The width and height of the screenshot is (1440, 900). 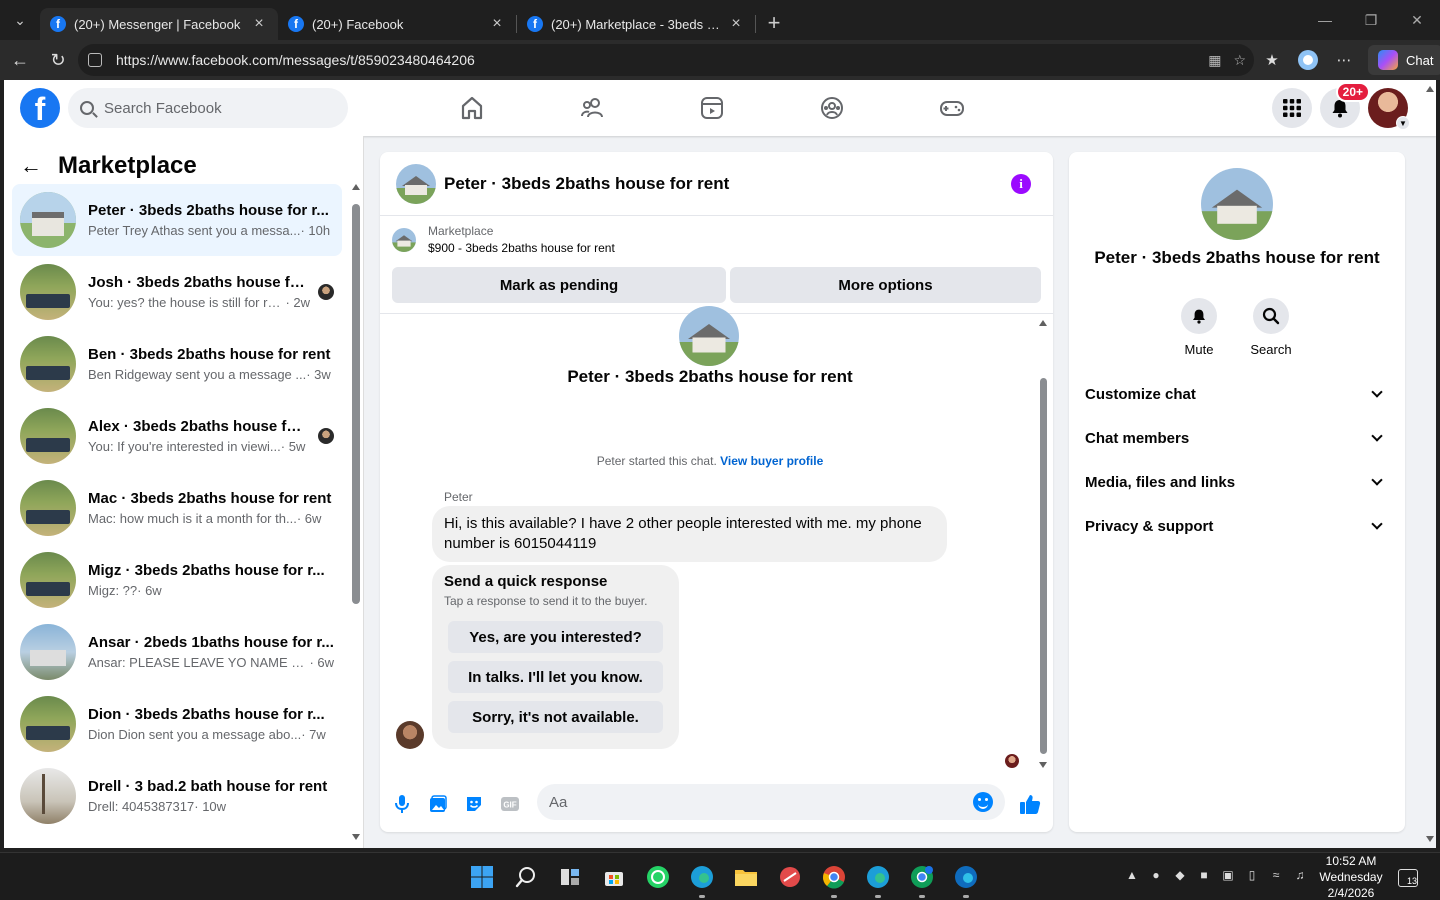 I want to click on facebook-logo-icon: f, so click(x=40, y=108).